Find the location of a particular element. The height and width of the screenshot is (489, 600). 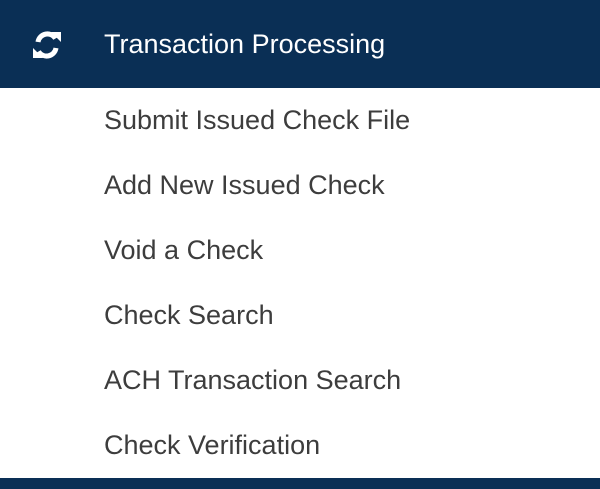

refresh-icon is located at coordinates (47, 45).